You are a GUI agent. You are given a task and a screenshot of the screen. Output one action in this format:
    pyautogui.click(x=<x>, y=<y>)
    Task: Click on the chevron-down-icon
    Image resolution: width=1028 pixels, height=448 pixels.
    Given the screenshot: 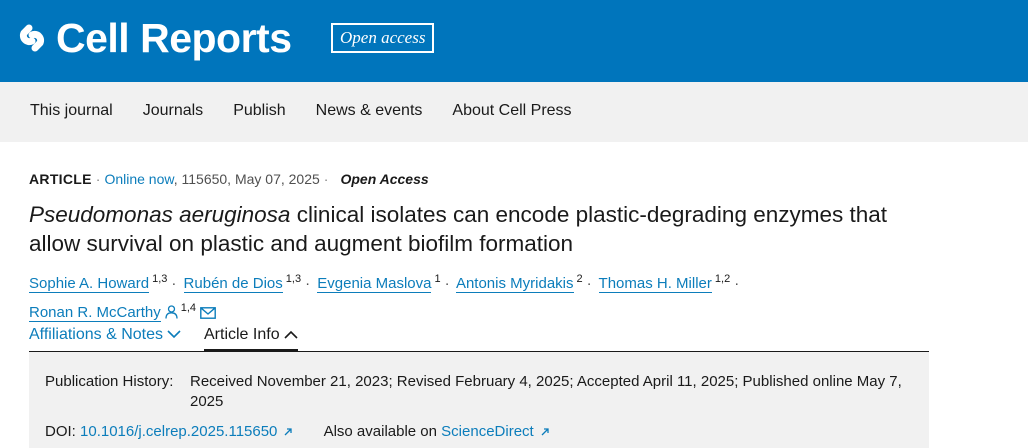 What is the action you would take?
    pyautogui.click(x=174, y=334)
    